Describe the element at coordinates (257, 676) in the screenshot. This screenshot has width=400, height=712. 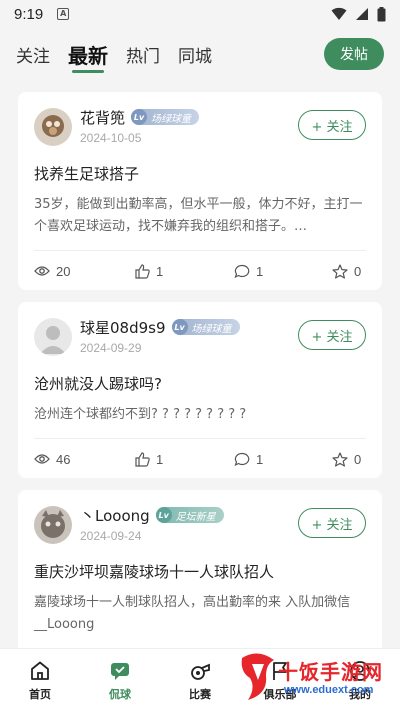
I see `watermark-logo-icon` at that location.